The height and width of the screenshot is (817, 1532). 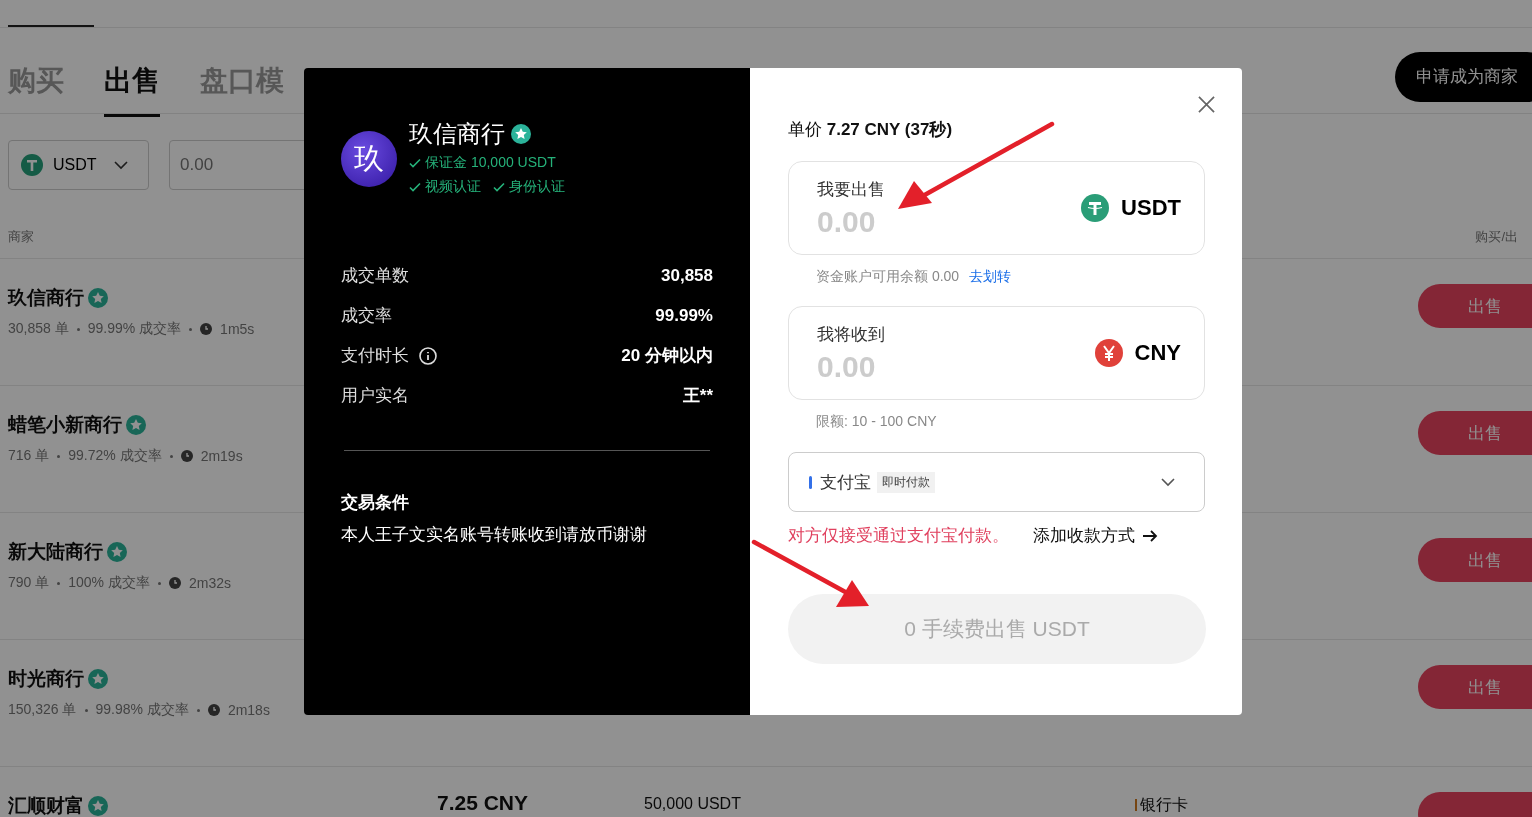 What do you see at coordinates (46, 679) in the screenshot?
I see `merchant-name: 时光商行` at bounding box center [46, 679].